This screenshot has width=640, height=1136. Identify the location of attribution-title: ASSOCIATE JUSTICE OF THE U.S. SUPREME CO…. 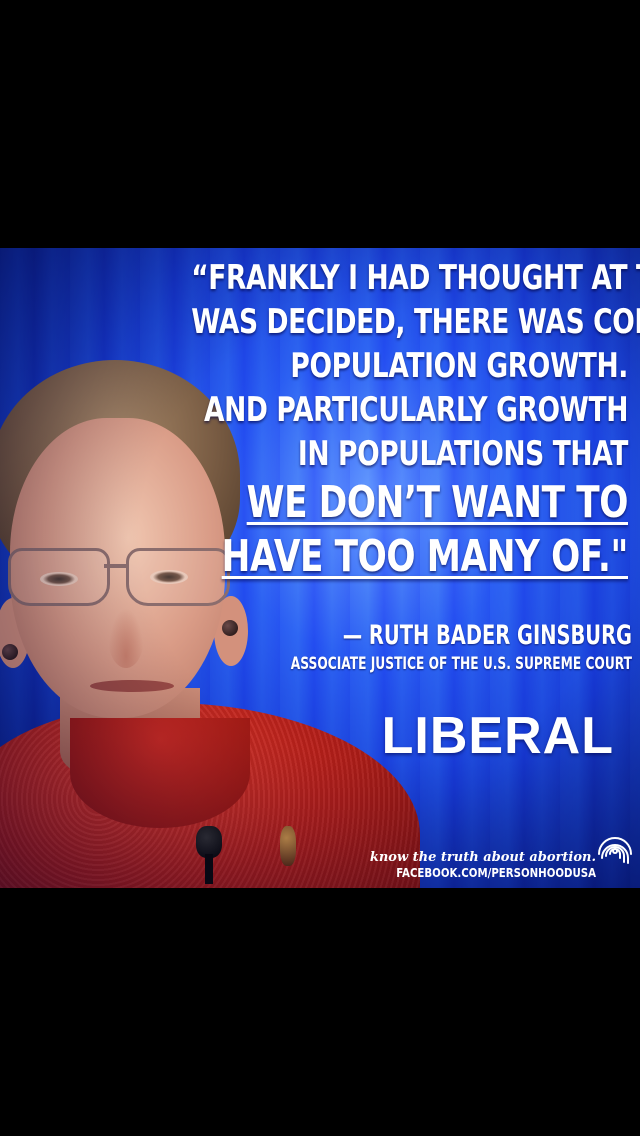
(461, 664).